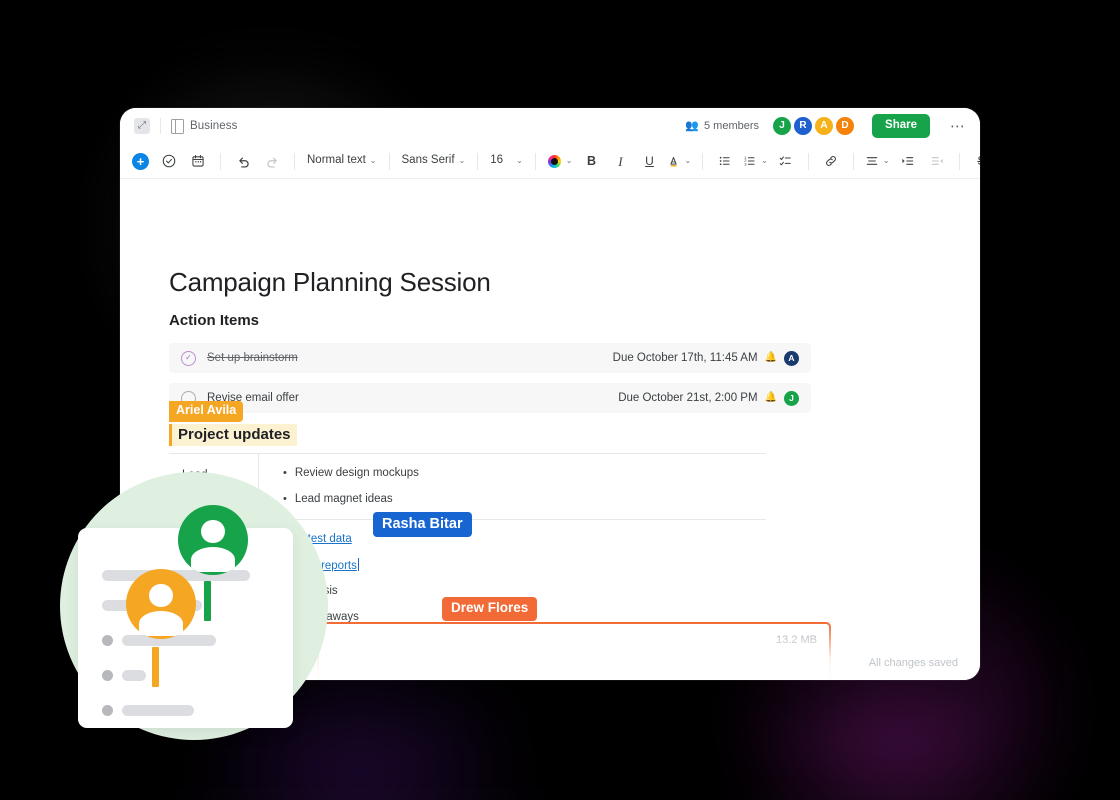 This screenshot has height=800, width=1120. What do you see at coordinates (674, 161) in the screenshot?
I see `highlight-icon` at bounding box center [674, 161].